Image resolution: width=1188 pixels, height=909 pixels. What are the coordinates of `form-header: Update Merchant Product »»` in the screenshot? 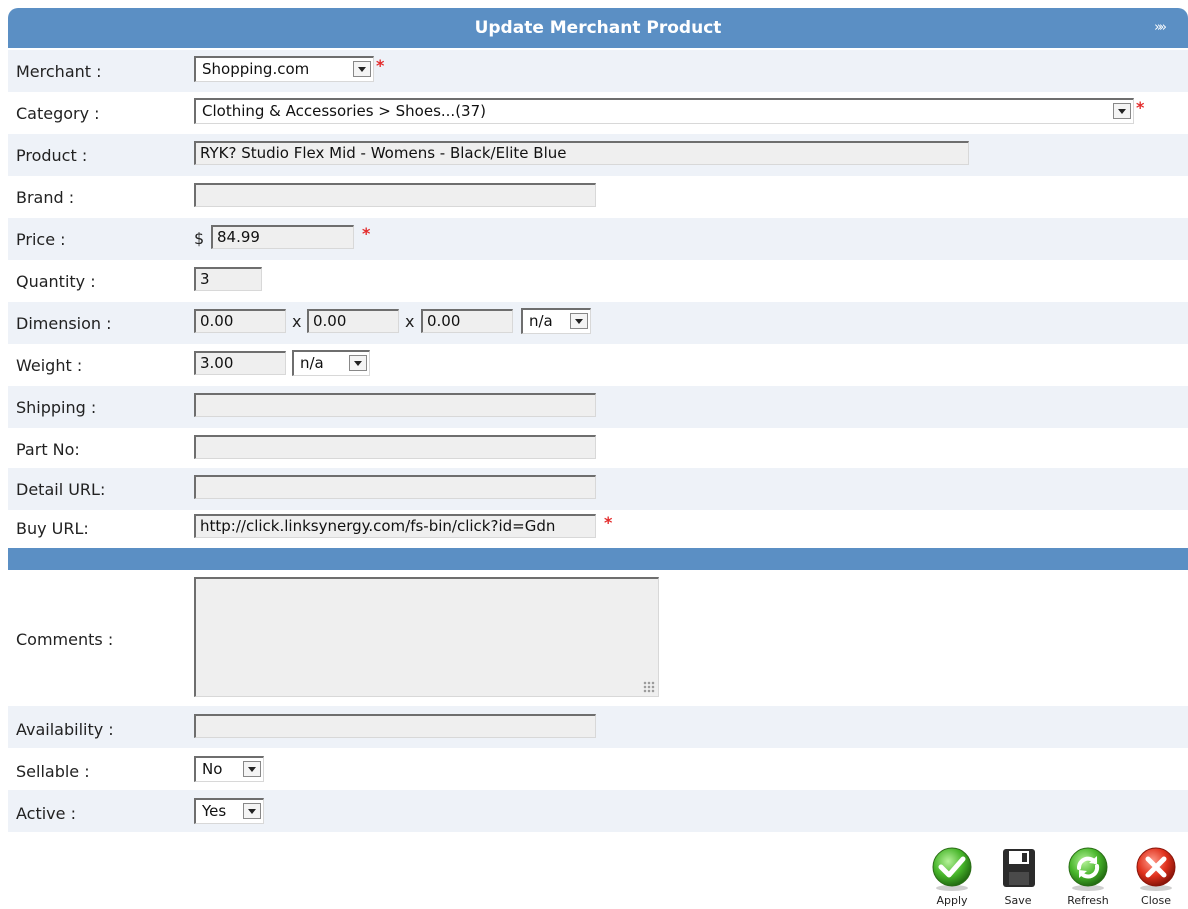 It's located at (598, 28).